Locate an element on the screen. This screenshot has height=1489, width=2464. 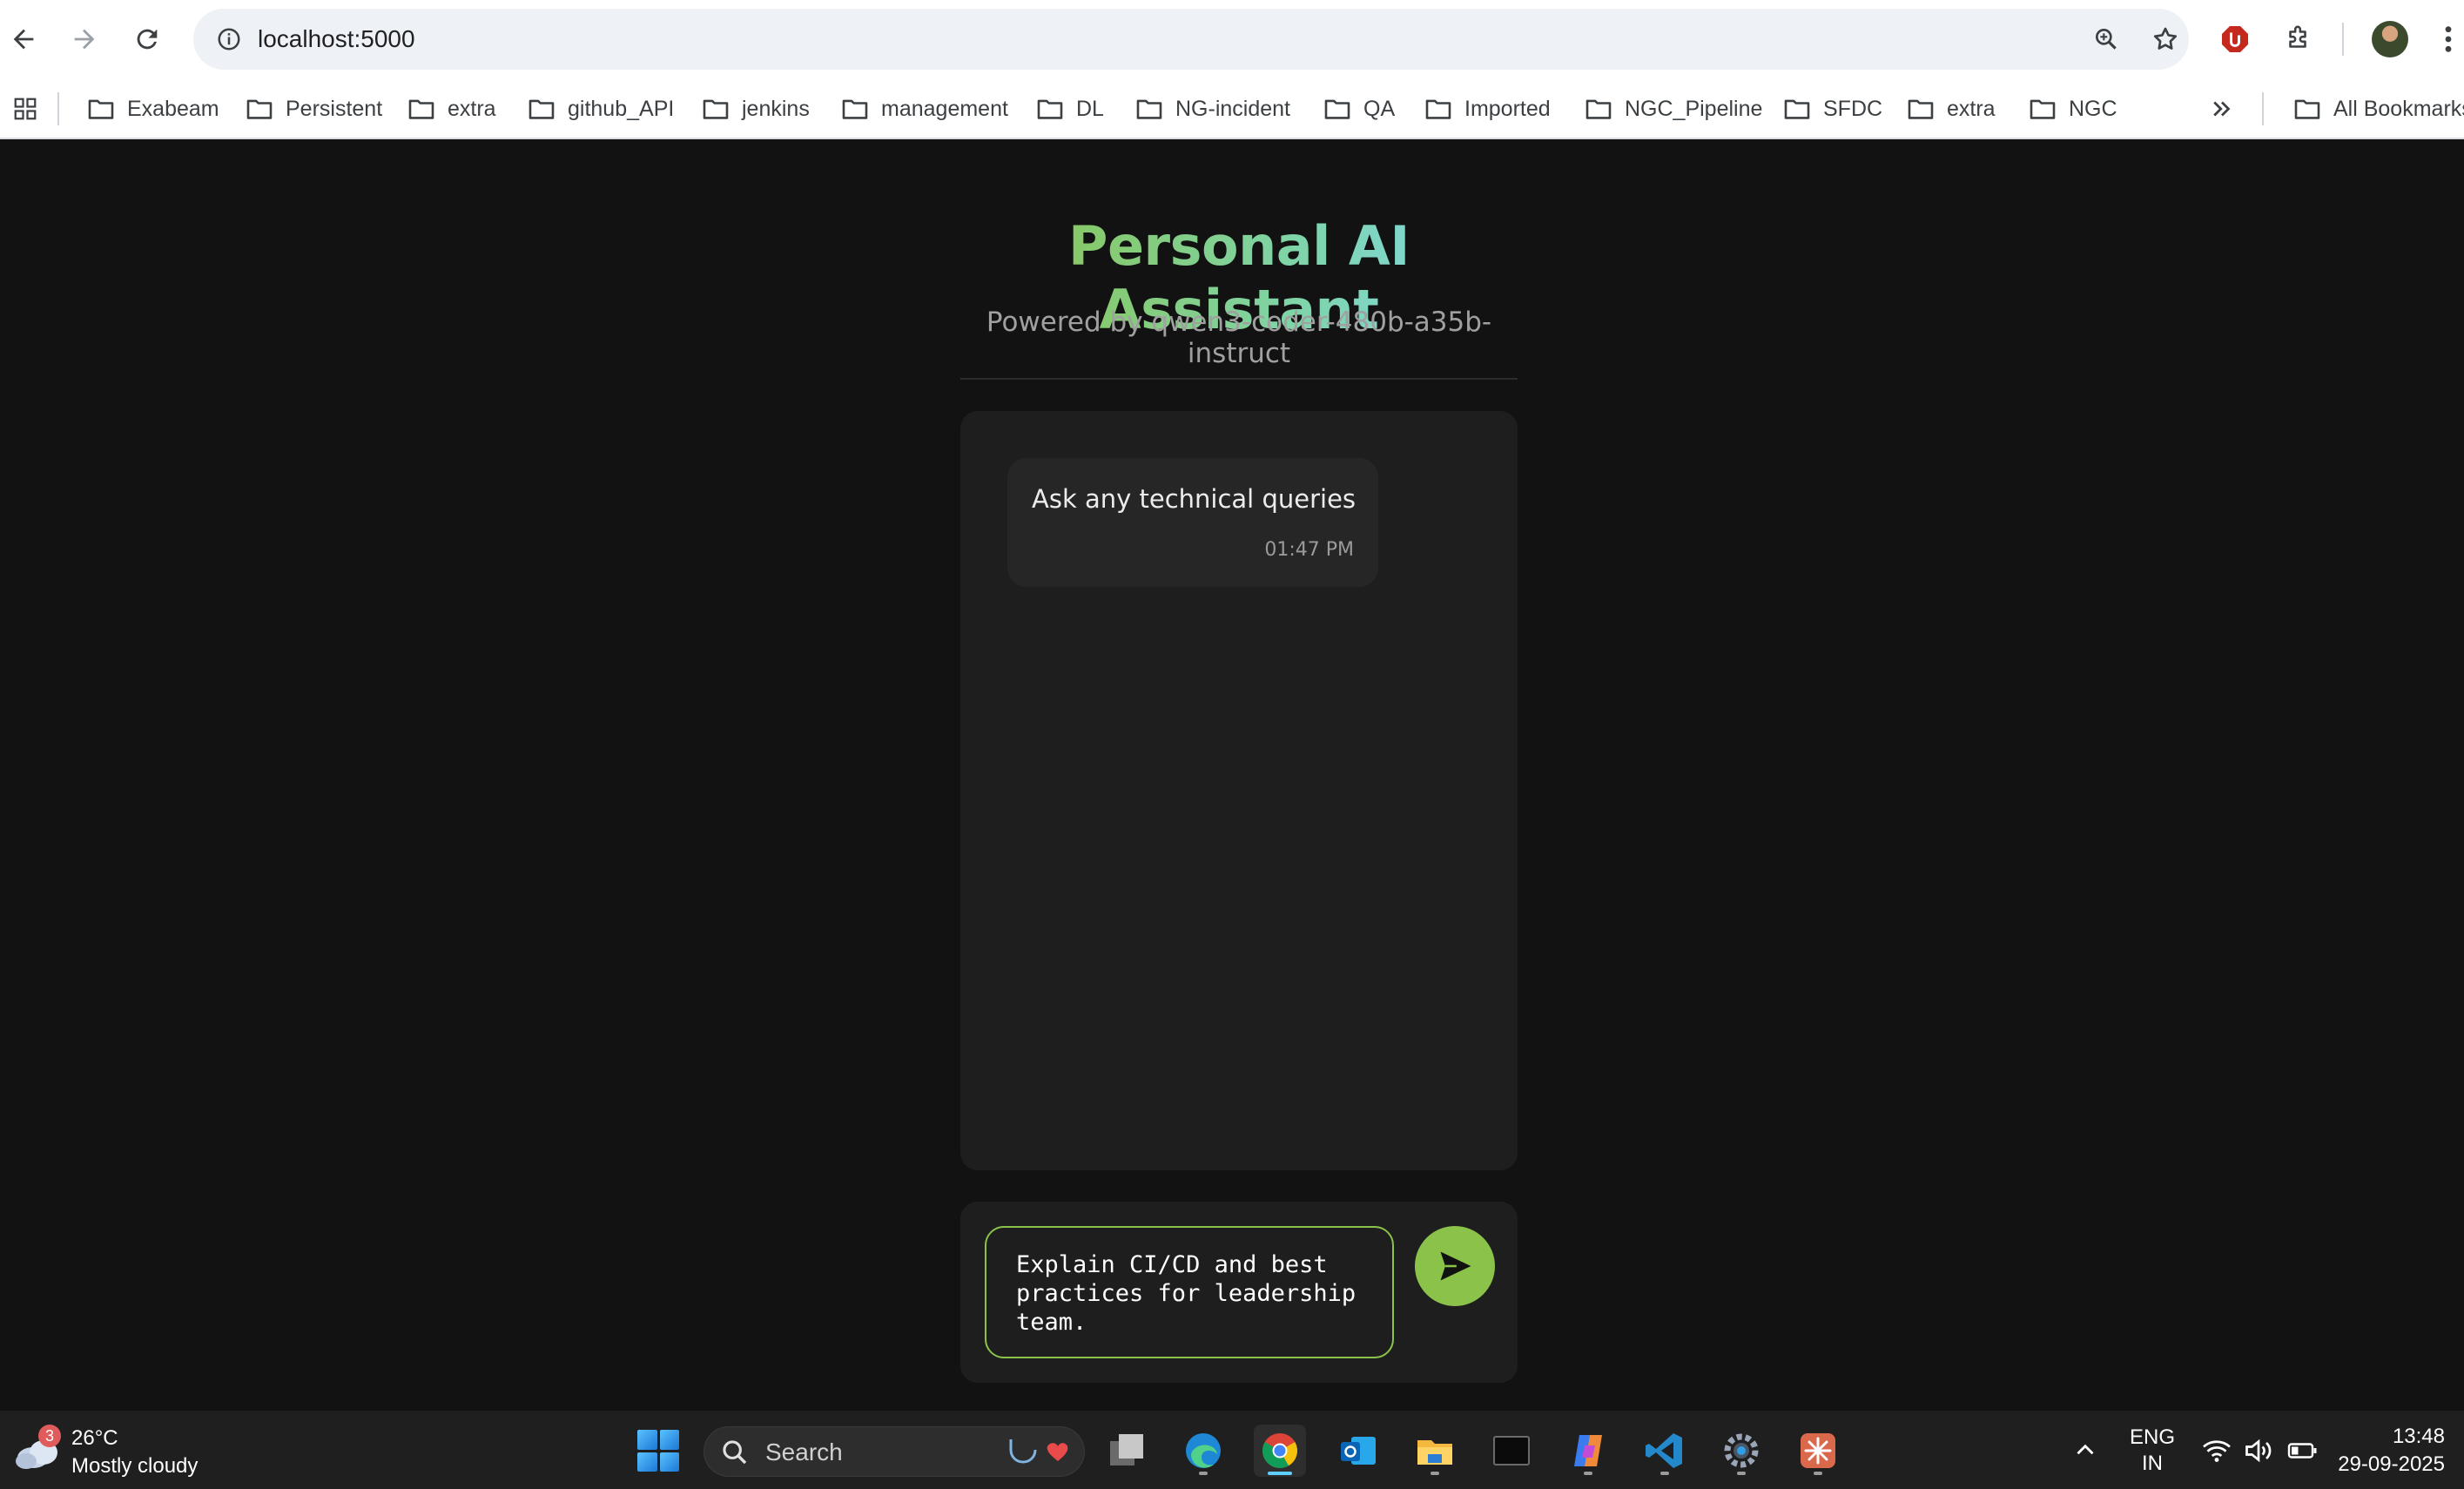
bookmark-folder-sfdc: SFDC is located at coordinates (1832, 108).